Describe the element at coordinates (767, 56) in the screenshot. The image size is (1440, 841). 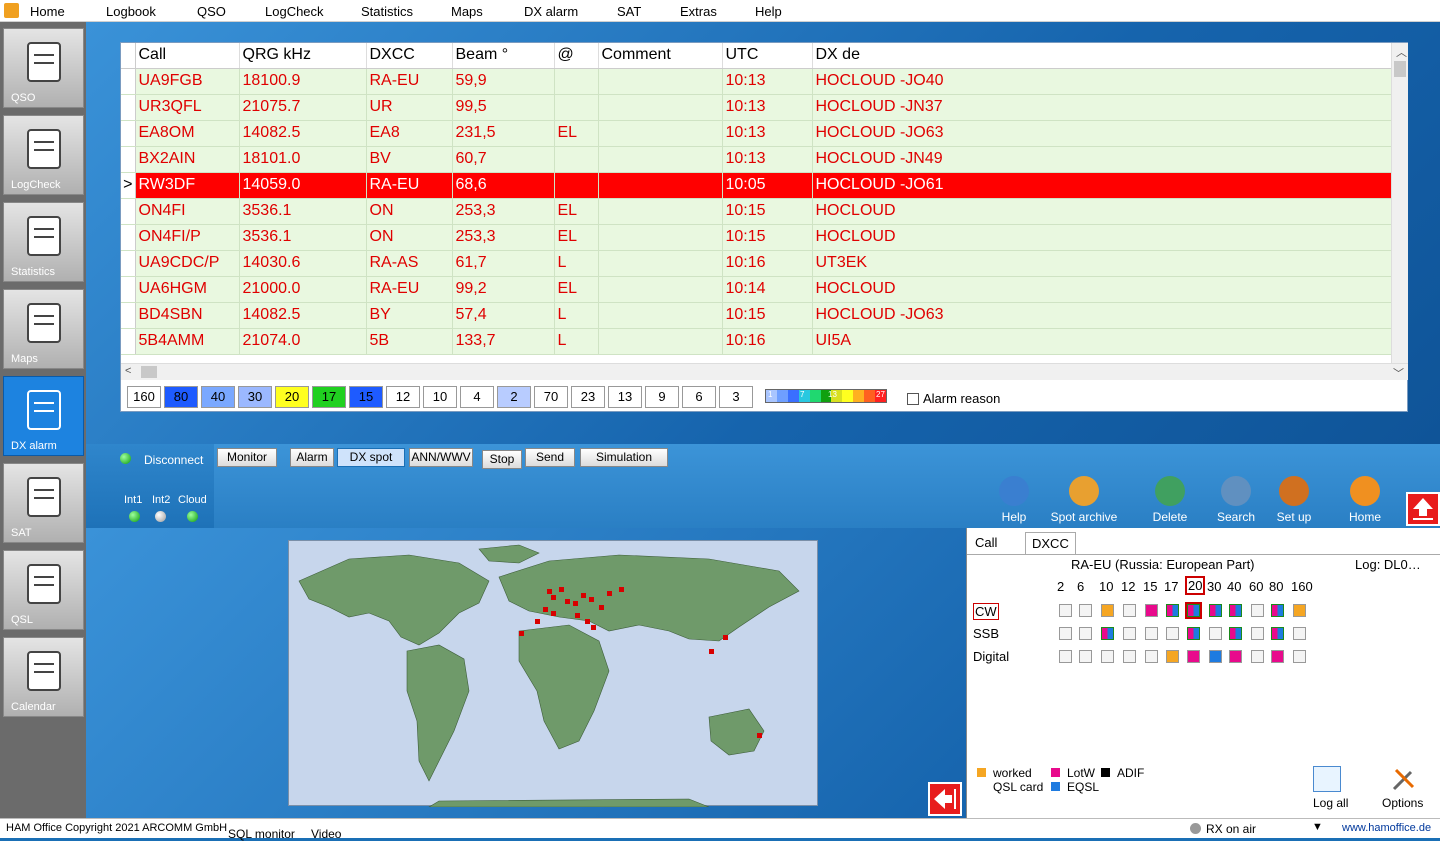
I see `column-header-6: UTC` at that location.